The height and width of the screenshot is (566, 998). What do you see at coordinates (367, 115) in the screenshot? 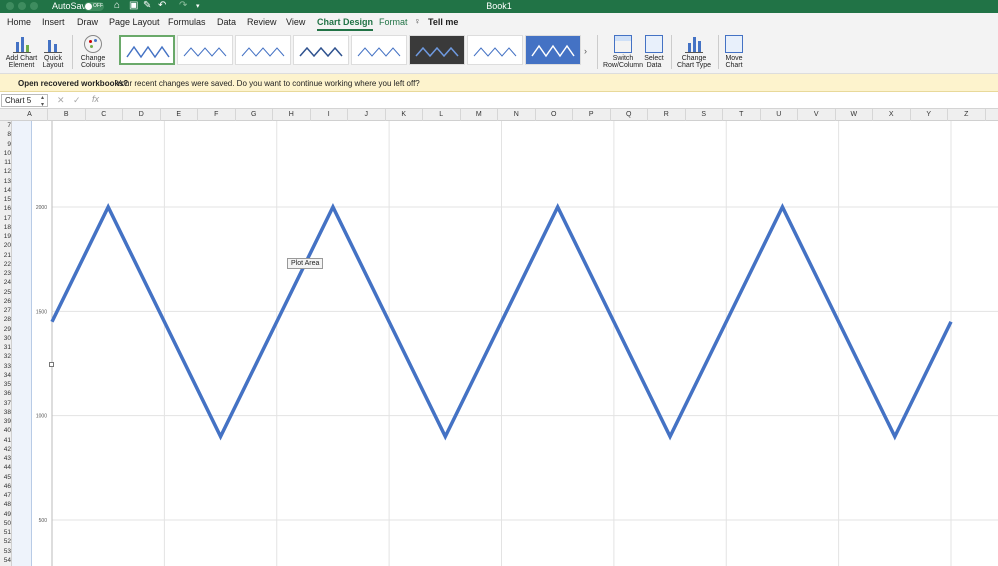
I see `column-header-j: J` at bounding box center [367, 115].